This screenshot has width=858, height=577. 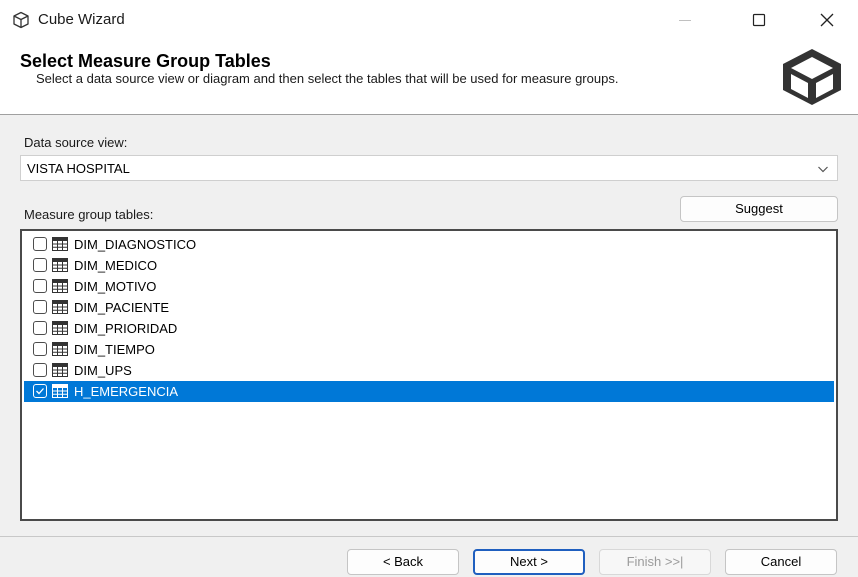 What do you see at coordinates (812, 77) in the screenshot?
I see `cube-logo-icon` at bounding box center [812, 77].